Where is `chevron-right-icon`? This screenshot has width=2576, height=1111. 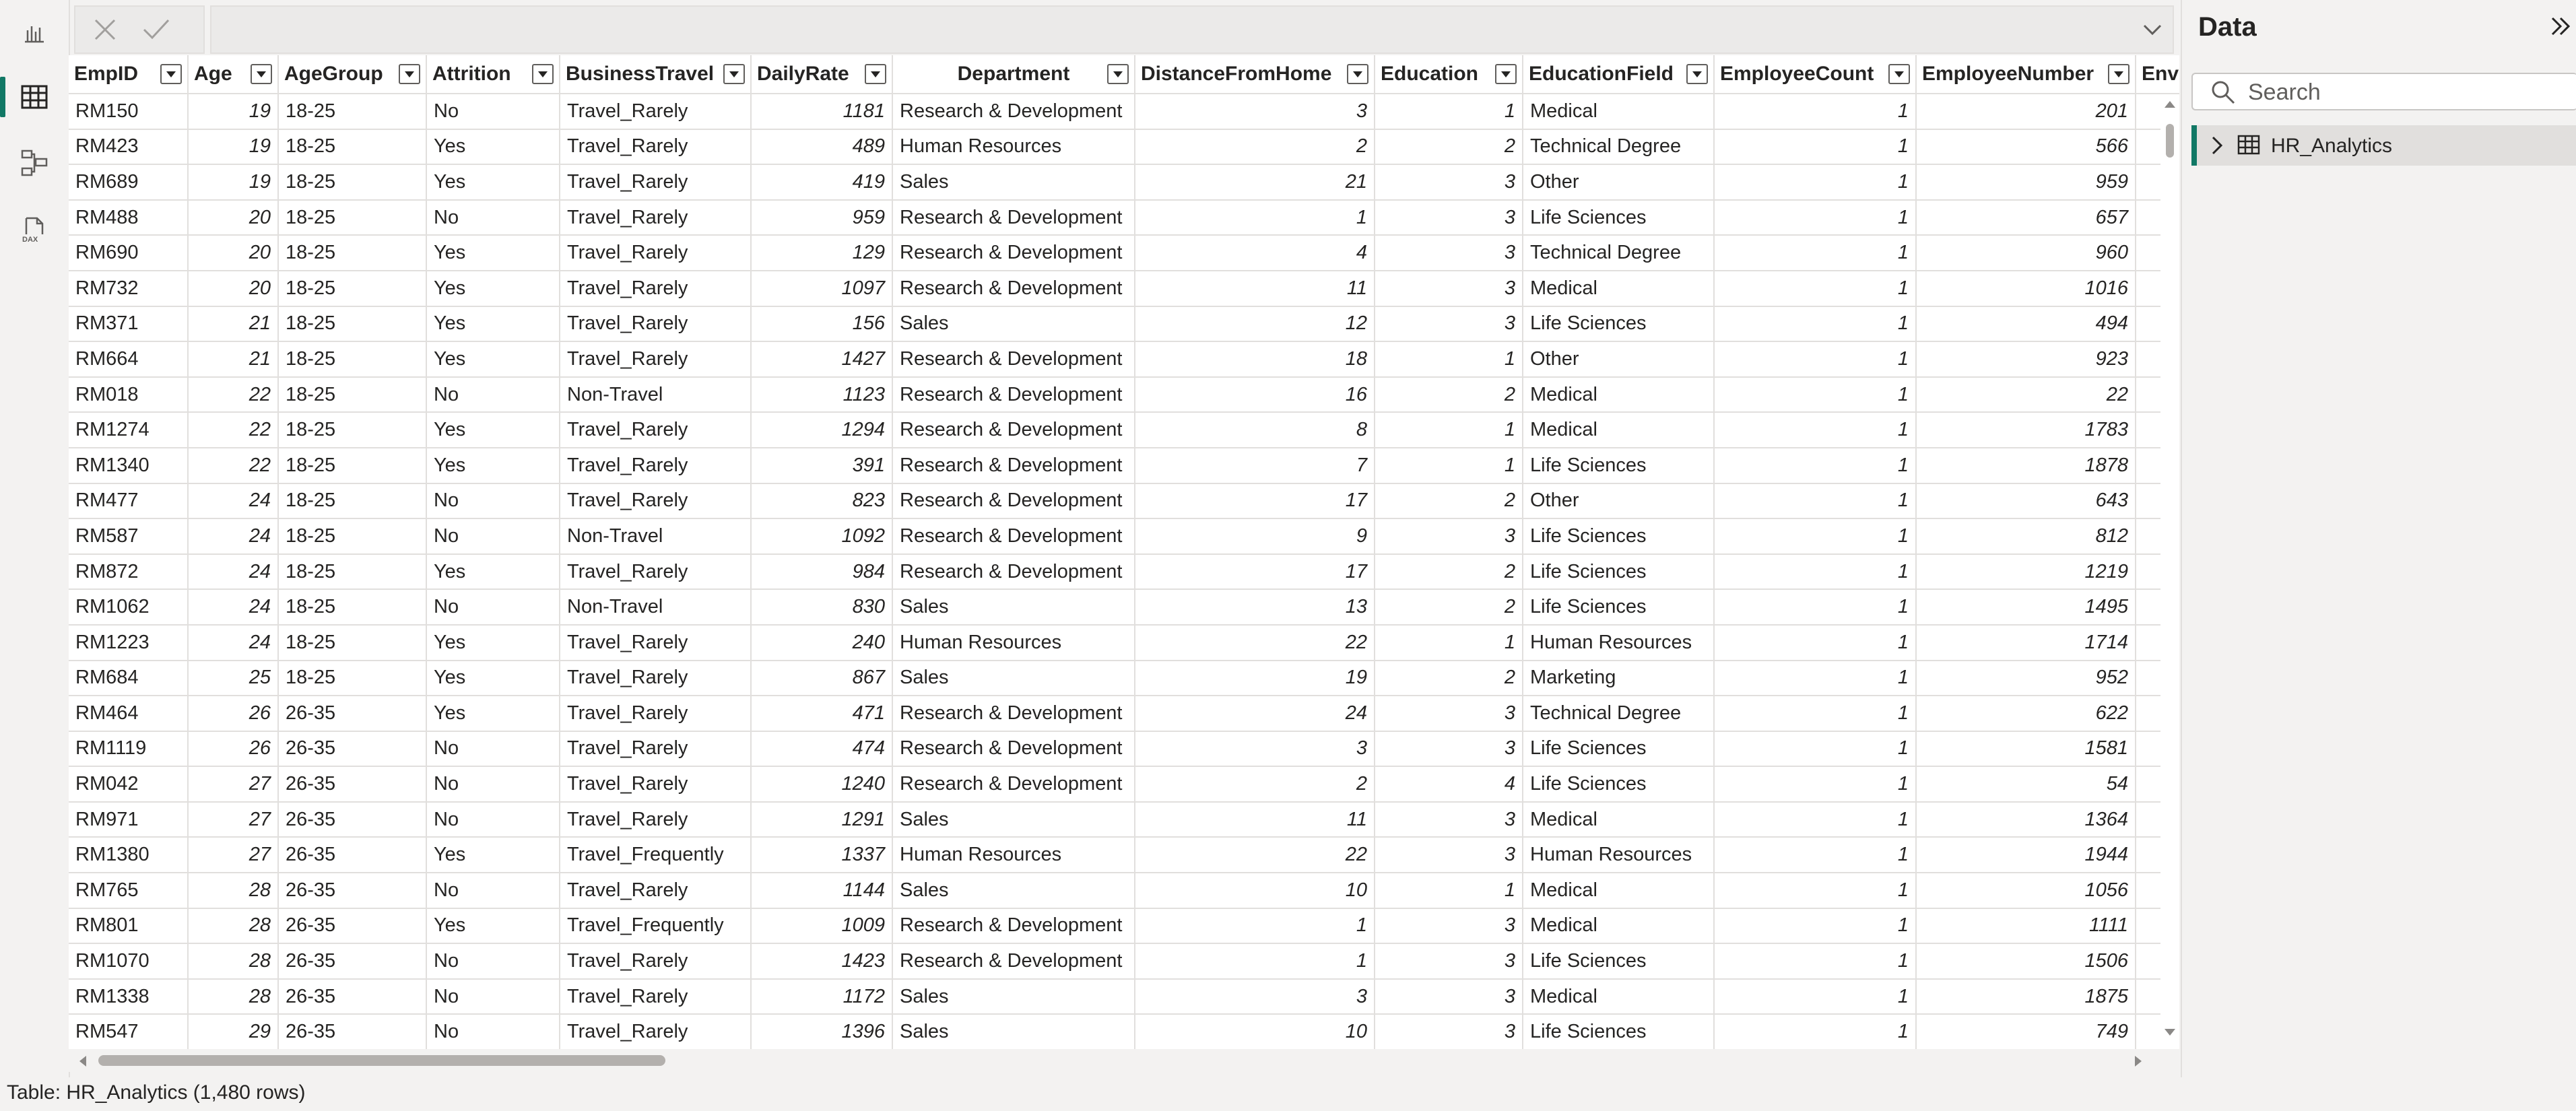 chevron-right-icon is located at coordinates (2217, 145).